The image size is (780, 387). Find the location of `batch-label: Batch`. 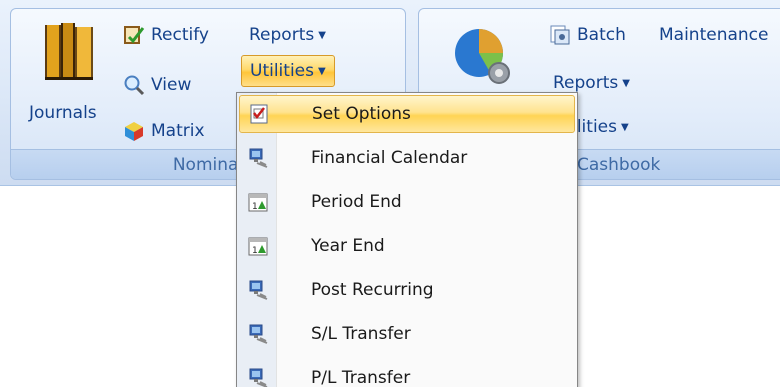

batch-label: Batch is located at coordinates (601, 35).